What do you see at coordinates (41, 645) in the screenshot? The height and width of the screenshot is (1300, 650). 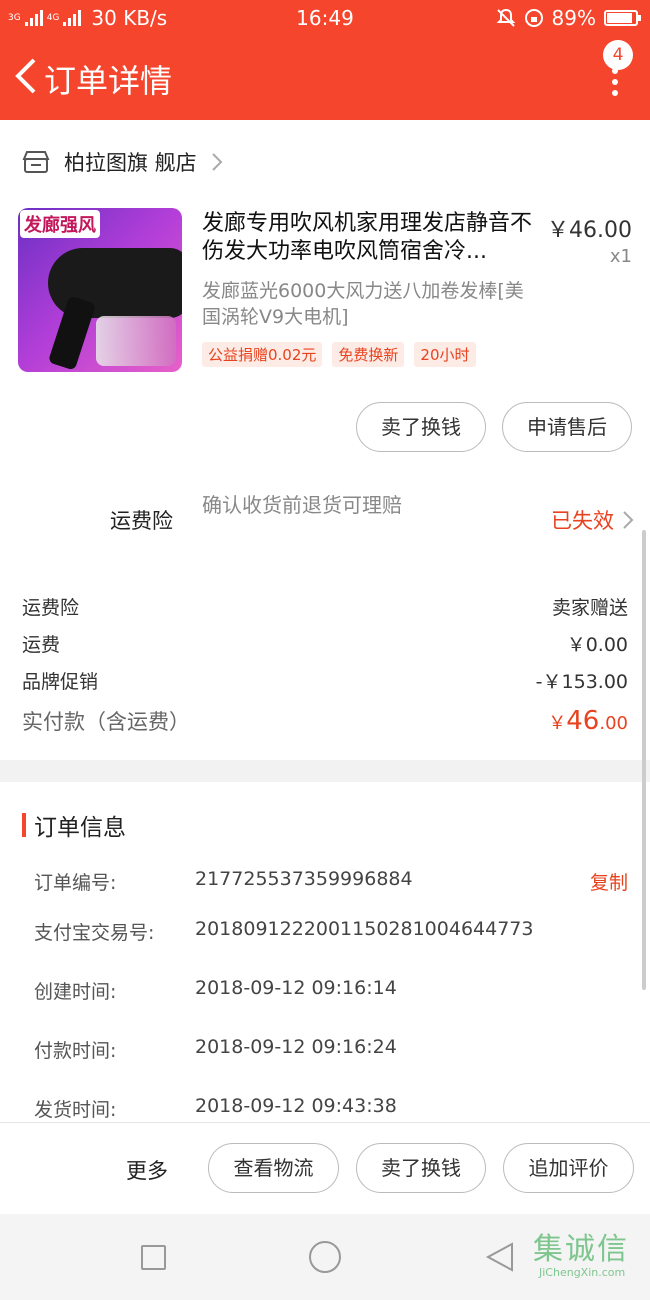 I see `summary-key: 运费` at bounding box center [41, 645].